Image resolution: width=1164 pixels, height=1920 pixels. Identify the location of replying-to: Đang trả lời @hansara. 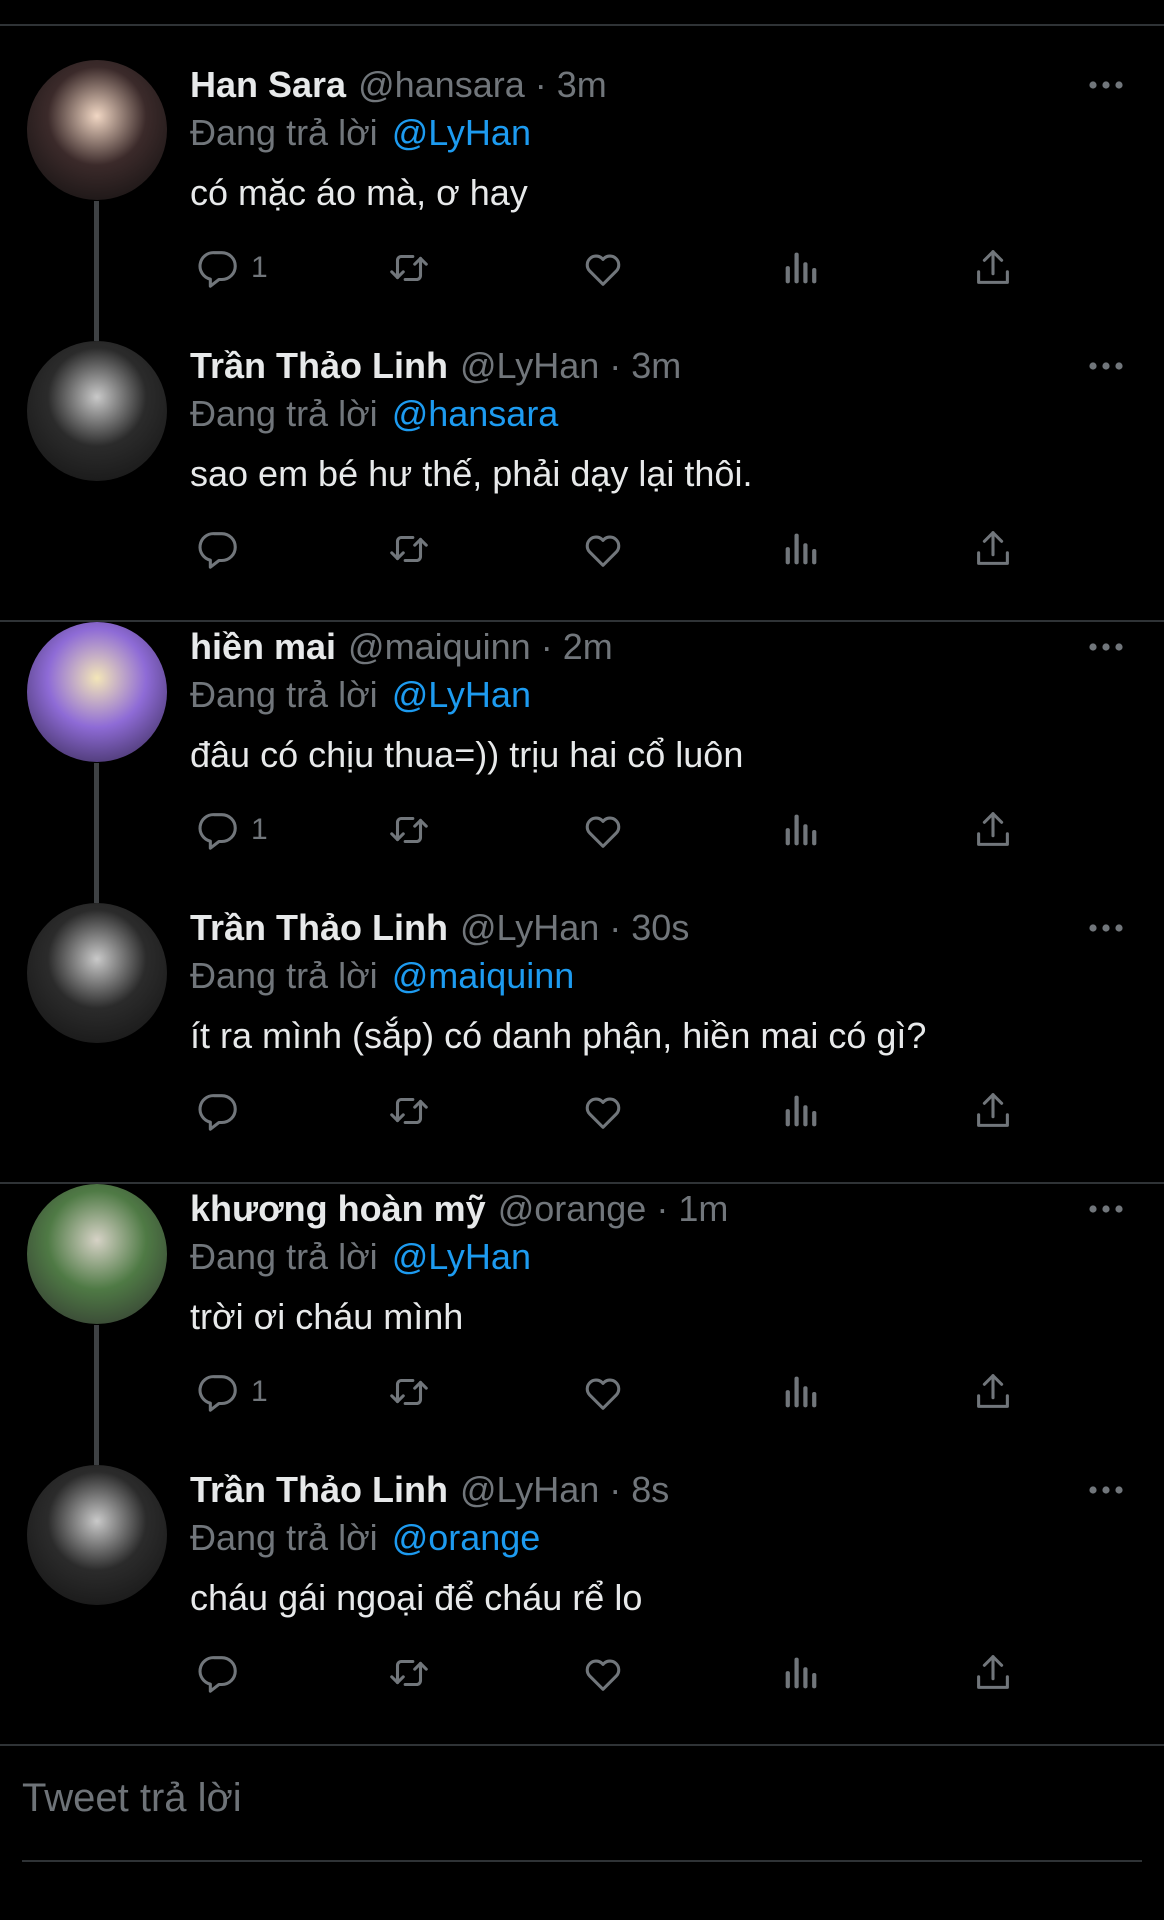
(374, 414).